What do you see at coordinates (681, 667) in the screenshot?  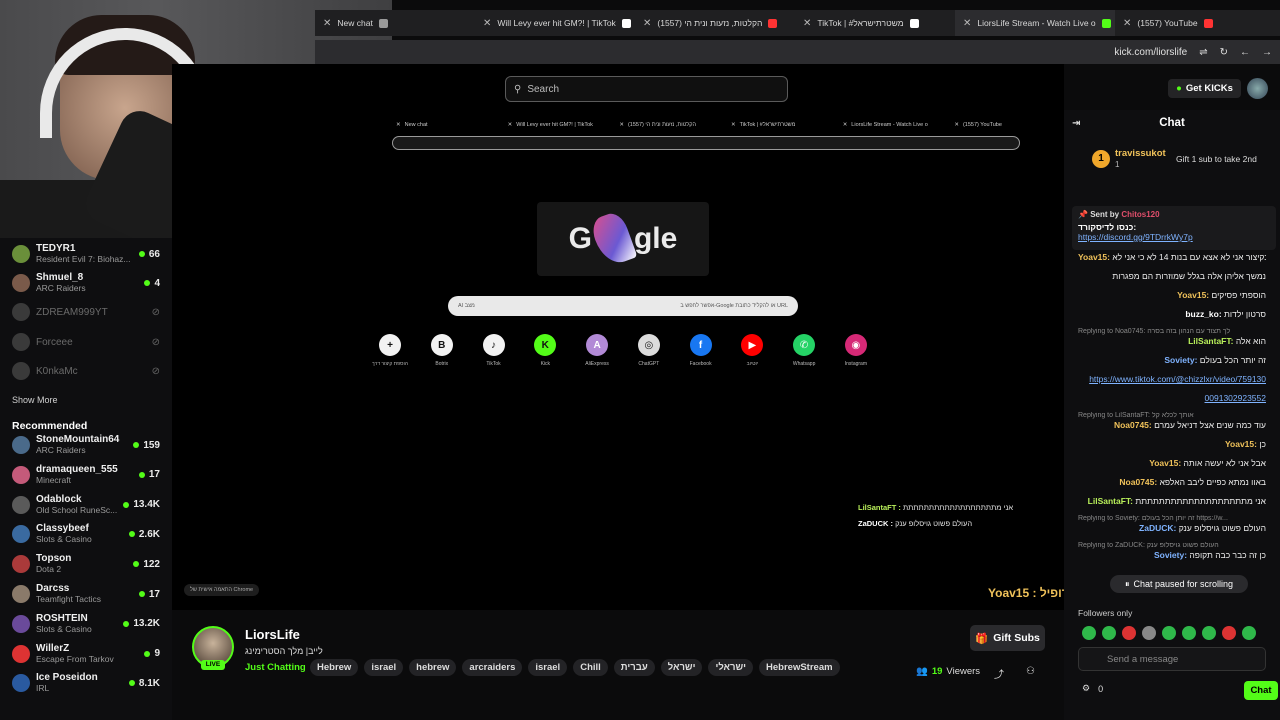 I see `stream-tag: ישראל` at bounding box center [681, 667].